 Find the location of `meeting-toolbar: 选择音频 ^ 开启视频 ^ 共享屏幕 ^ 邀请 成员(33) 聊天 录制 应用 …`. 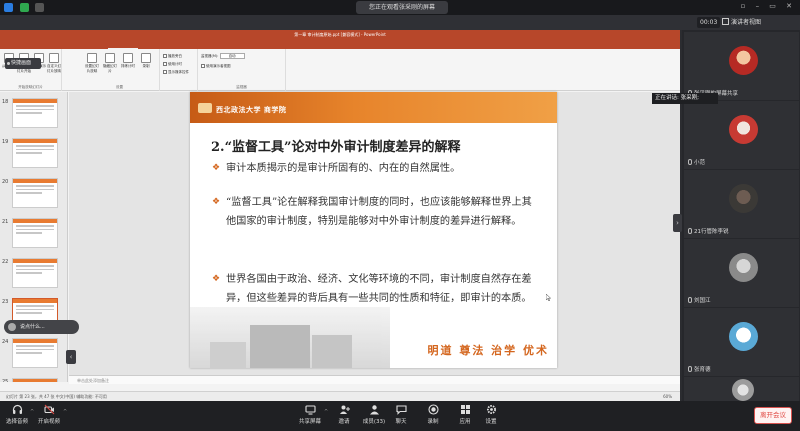

meeting-toolbar: 选择音频 ^ 开启视频 ^ 共享屏幕 ^ 邀请 成员(33) 聊天 录制 应用 … is located at coordinates (400, 416).